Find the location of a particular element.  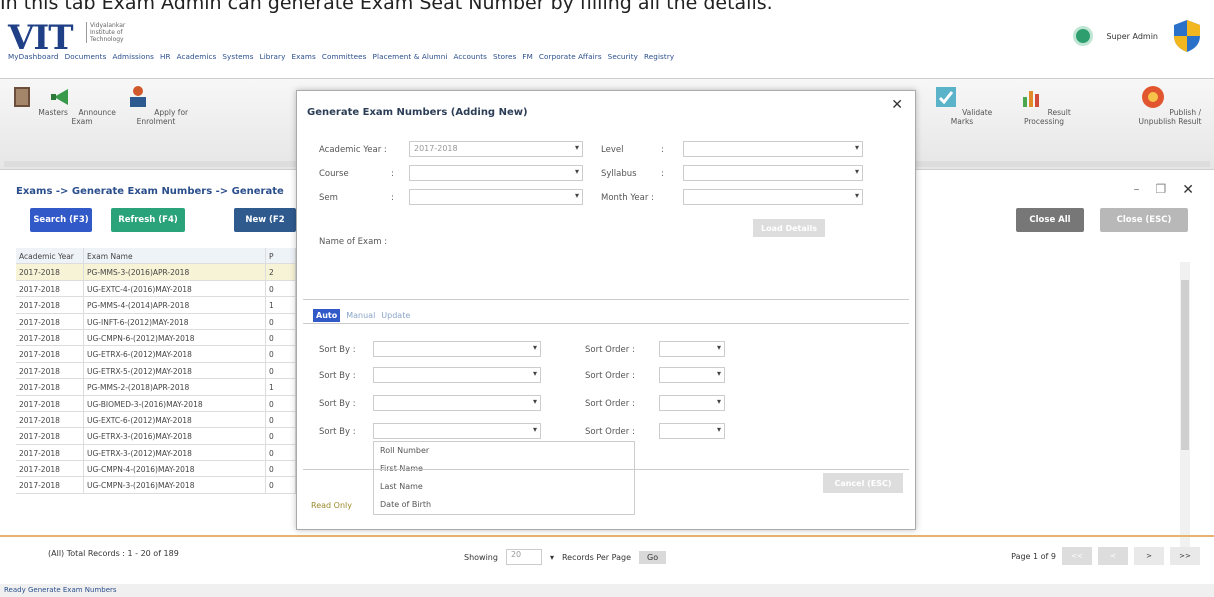

table-row: 2017-2018 UG-ETRX-5-(2012)MAY-2018 0 is located at coordinates (156, 371).